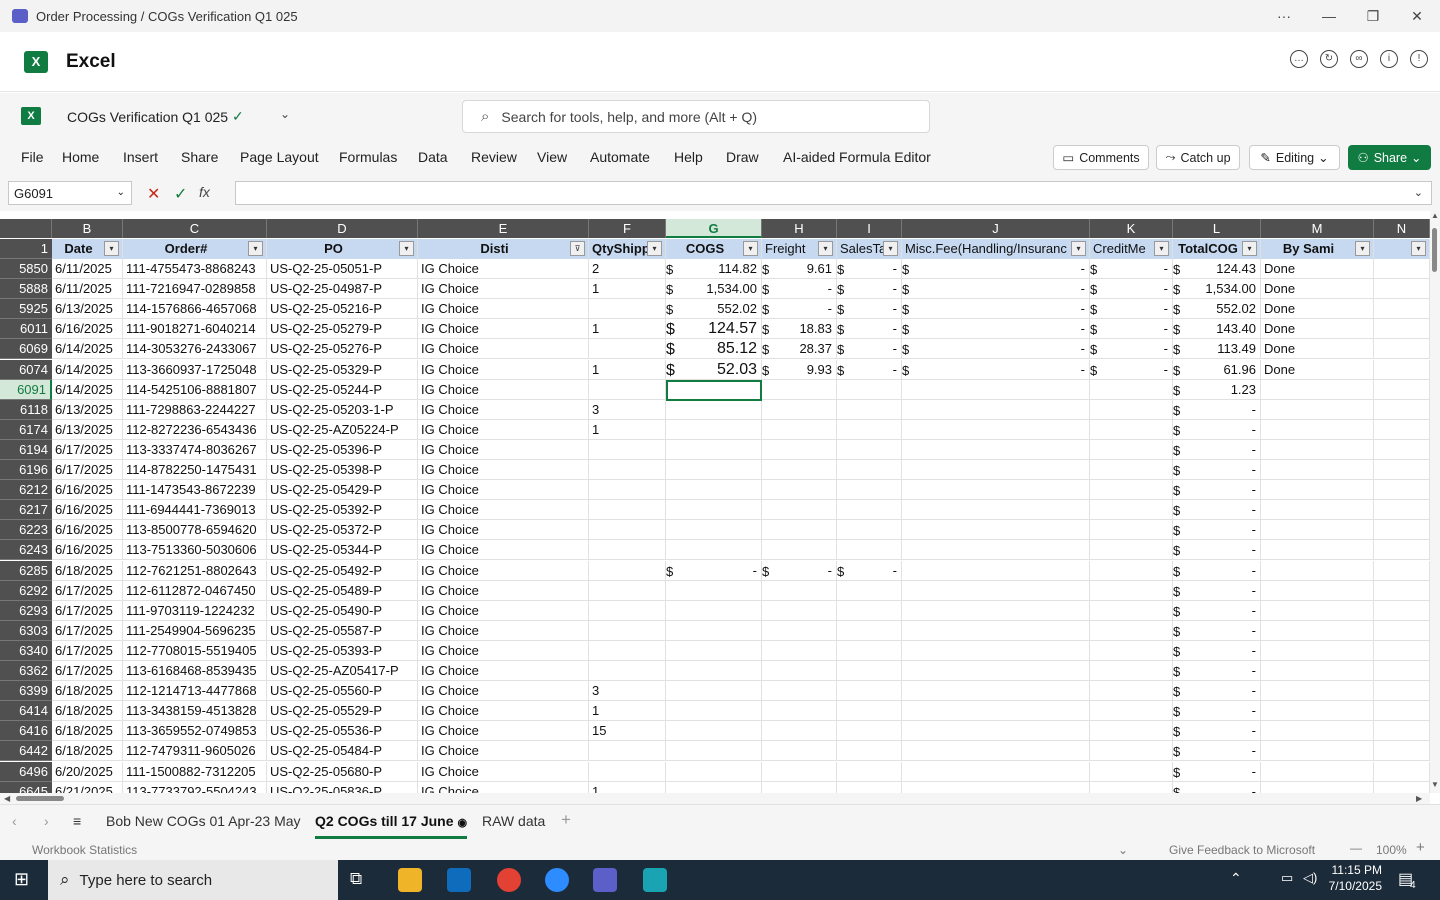  I want to click on shield-icon: !, so click(1419, 59).